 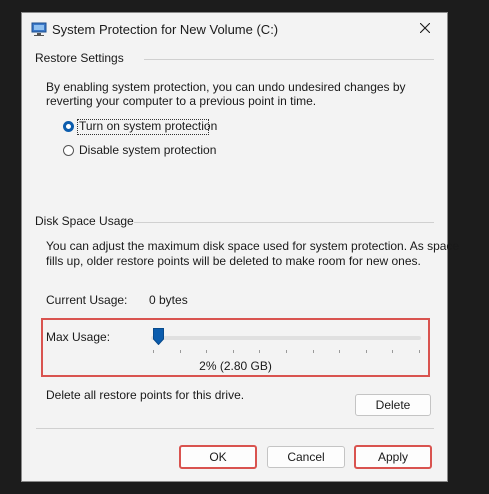 I want to click on delete-button-label: Delete, so click(x=393, y=405).